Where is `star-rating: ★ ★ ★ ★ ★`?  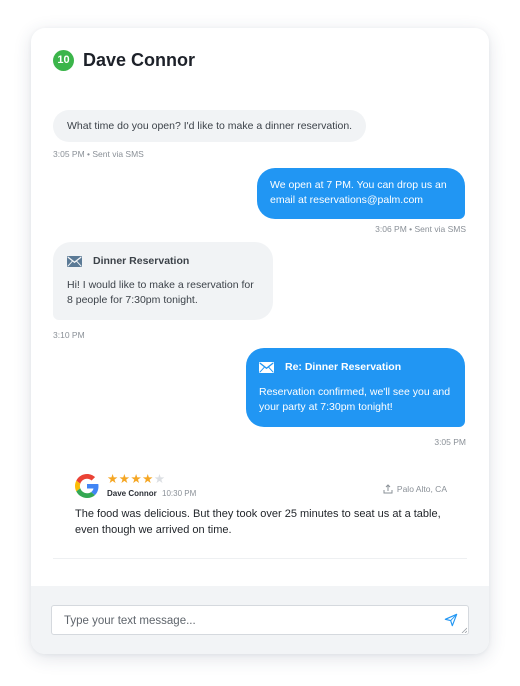 star-rating: ★ ★ ★ ★ ★ is located at coordinates (136, 479).